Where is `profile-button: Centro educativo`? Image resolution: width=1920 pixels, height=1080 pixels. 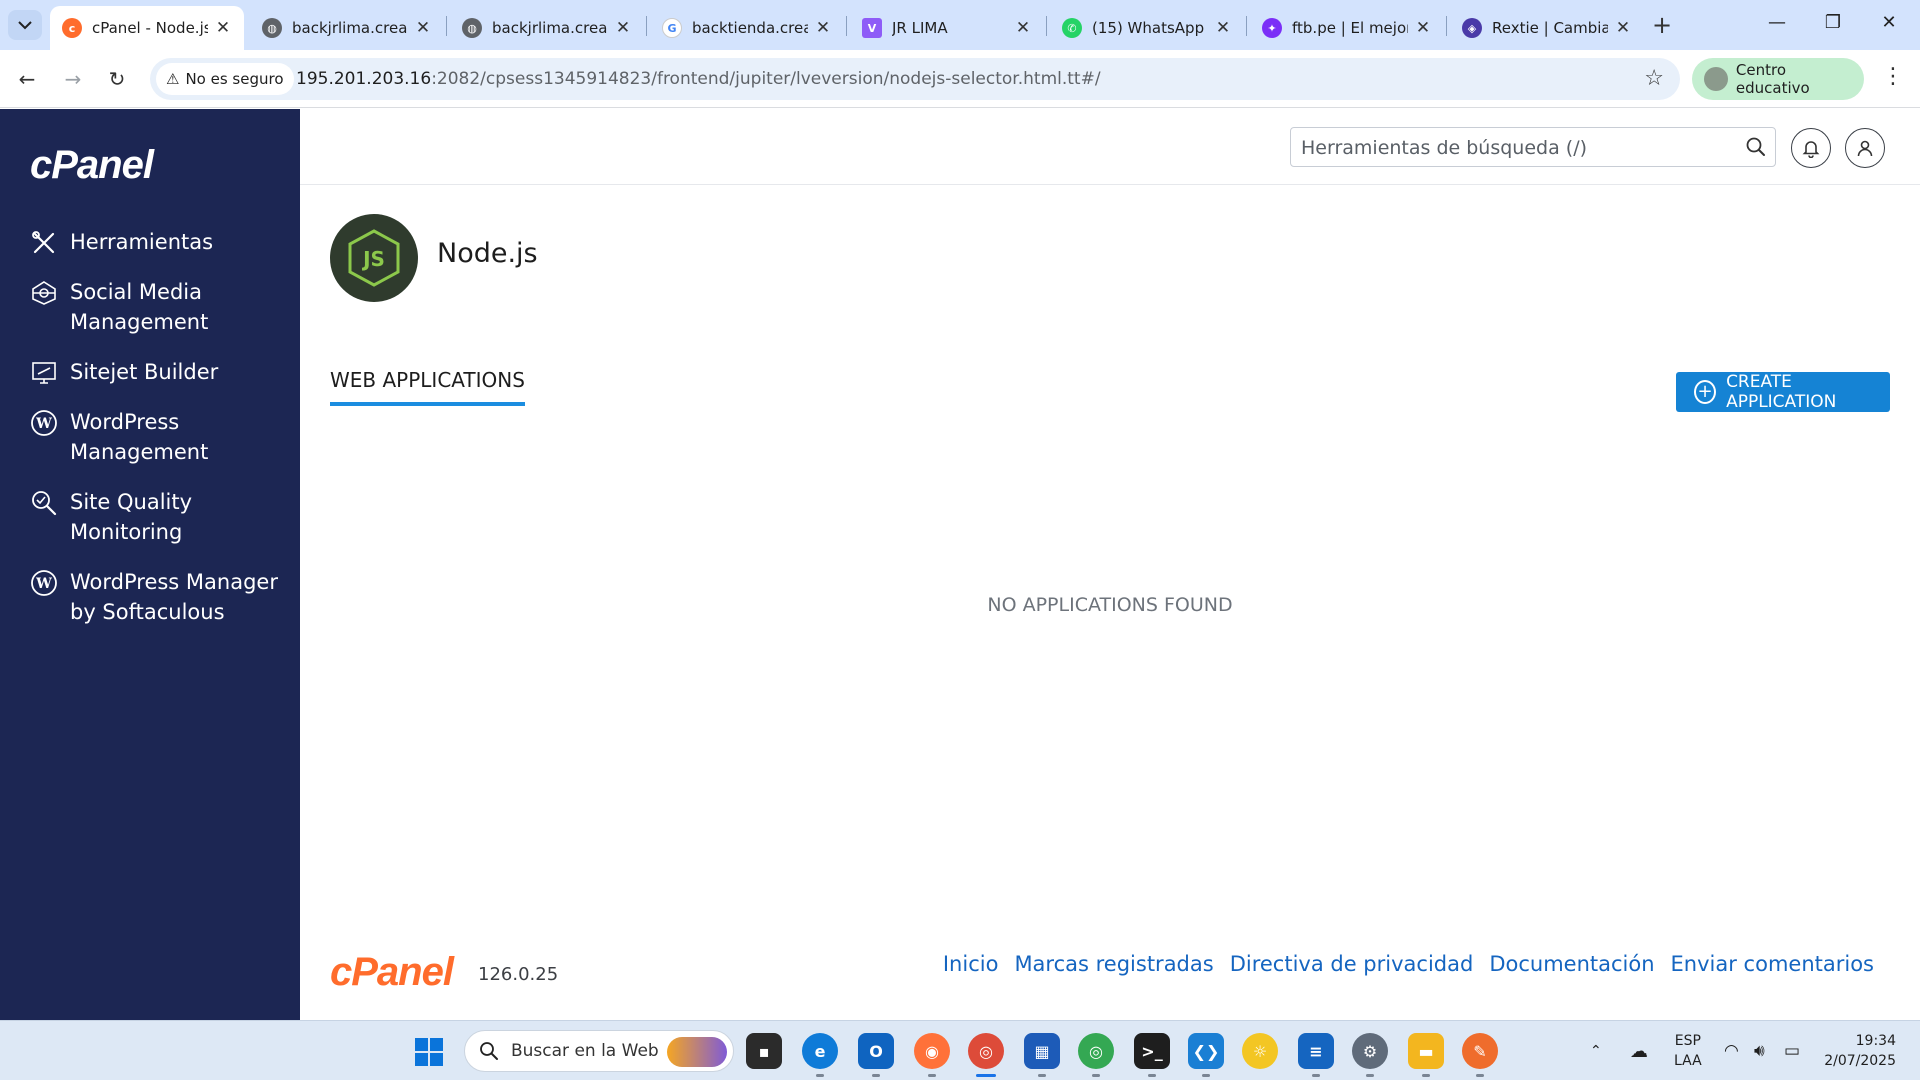
profile-button: Centro educativo is located at coordinates (1778, 79).